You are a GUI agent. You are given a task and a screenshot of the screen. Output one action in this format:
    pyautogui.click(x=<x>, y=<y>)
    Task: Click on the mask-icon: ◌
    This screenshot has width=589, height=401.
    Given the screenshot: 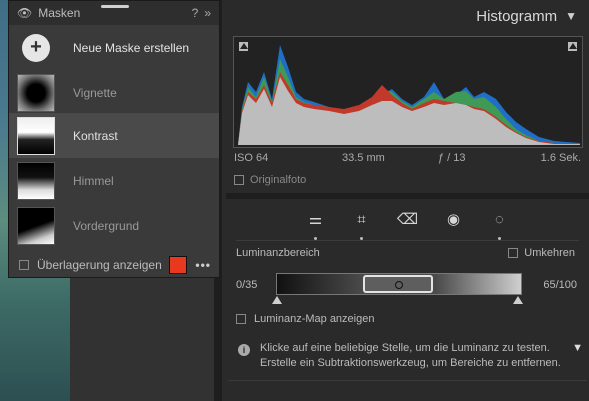 What is the action you would take?
    pyautogui.click(x=500, y=223)
    